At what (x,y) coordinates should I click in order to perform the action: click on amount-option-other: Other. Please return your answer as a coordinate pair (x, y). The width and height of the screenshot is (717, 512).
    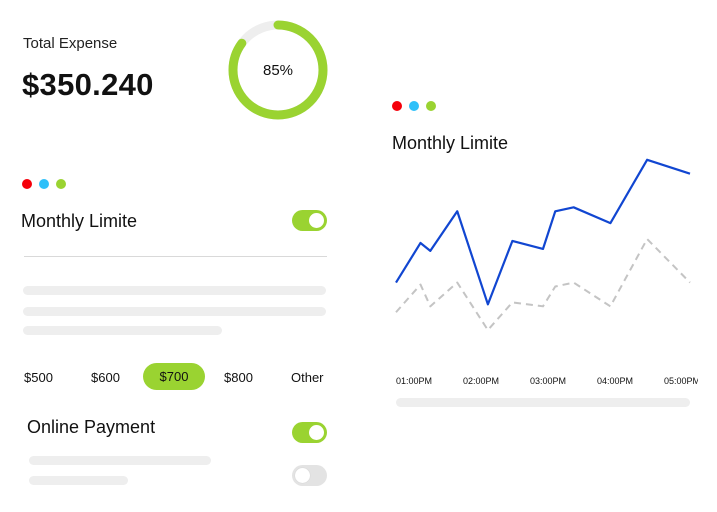
    Looking at the image, I should click on (307, 377).